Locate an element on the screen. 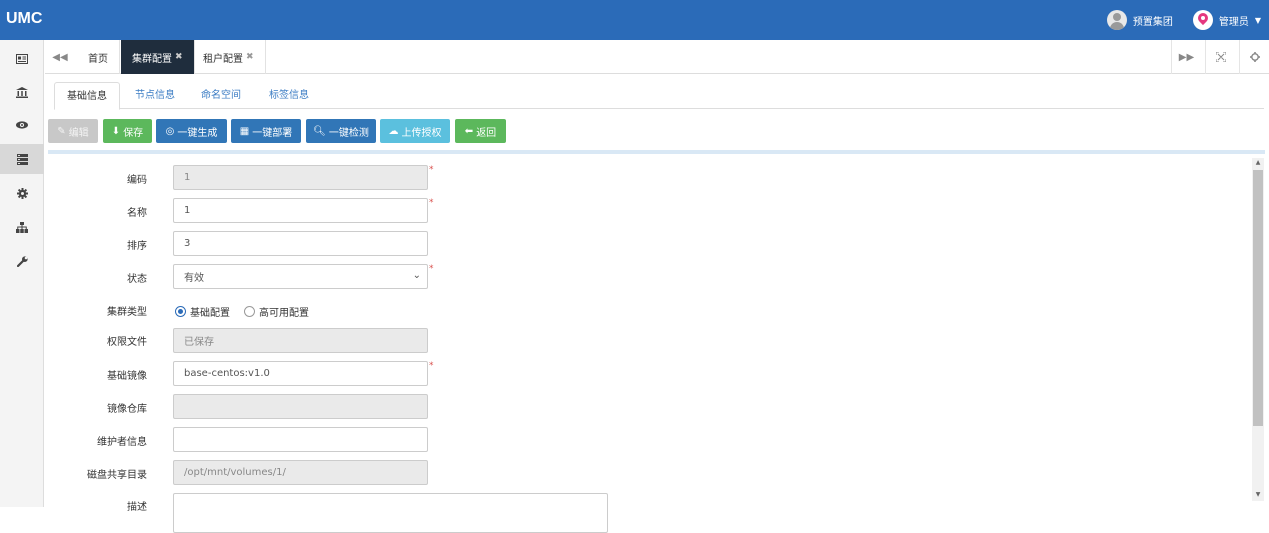 This screenshot has height=533, width=1269. registry-label: 镜像仓库 is located at coordinates (127, 409).